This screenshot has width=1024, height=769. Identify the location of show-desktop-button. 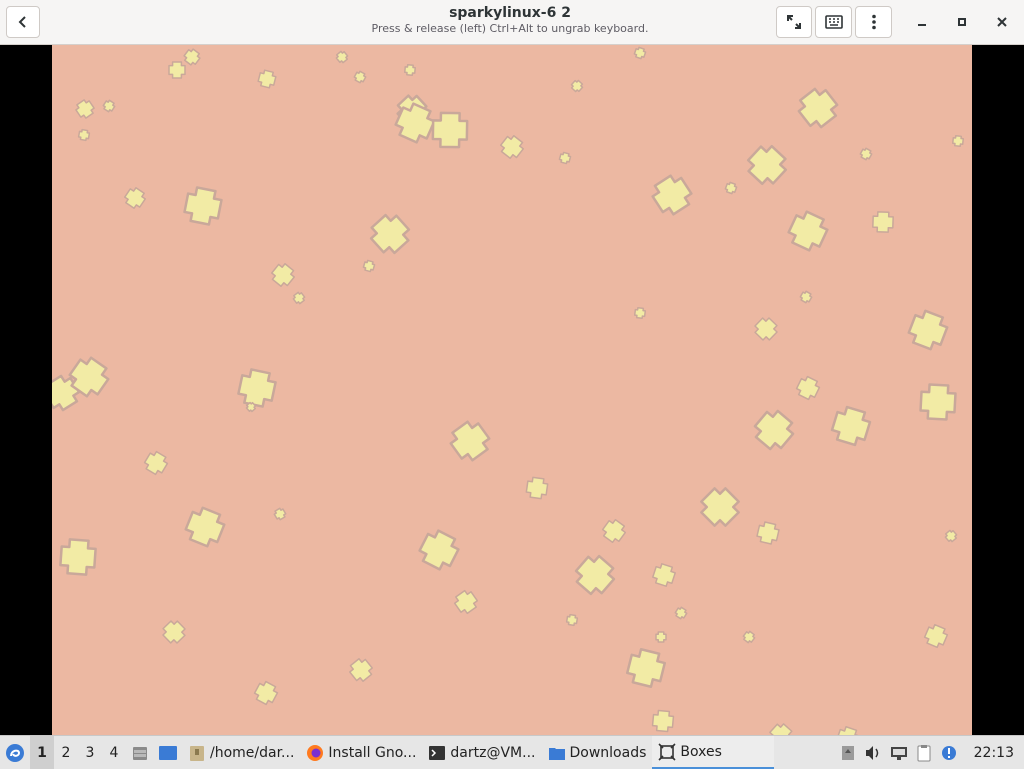
(168, 752).